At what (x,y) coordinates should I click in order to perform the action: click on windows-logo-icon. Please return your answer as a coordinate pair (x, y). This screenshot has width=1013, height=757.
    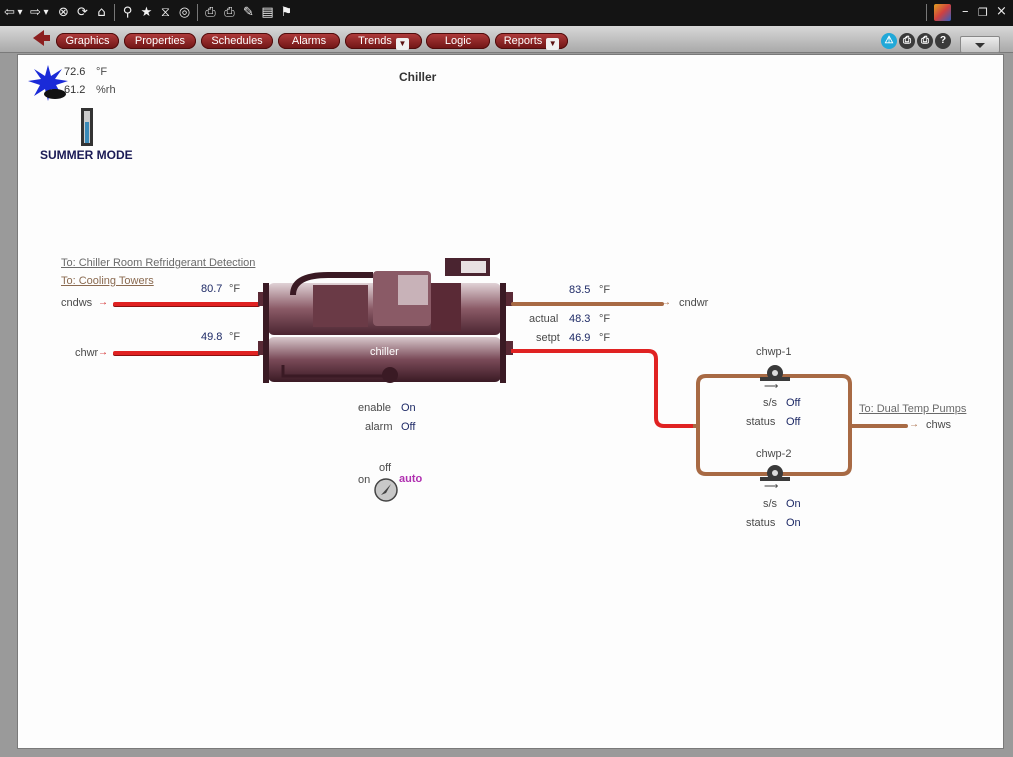
    Looking at the image, I should click on (942, 12).